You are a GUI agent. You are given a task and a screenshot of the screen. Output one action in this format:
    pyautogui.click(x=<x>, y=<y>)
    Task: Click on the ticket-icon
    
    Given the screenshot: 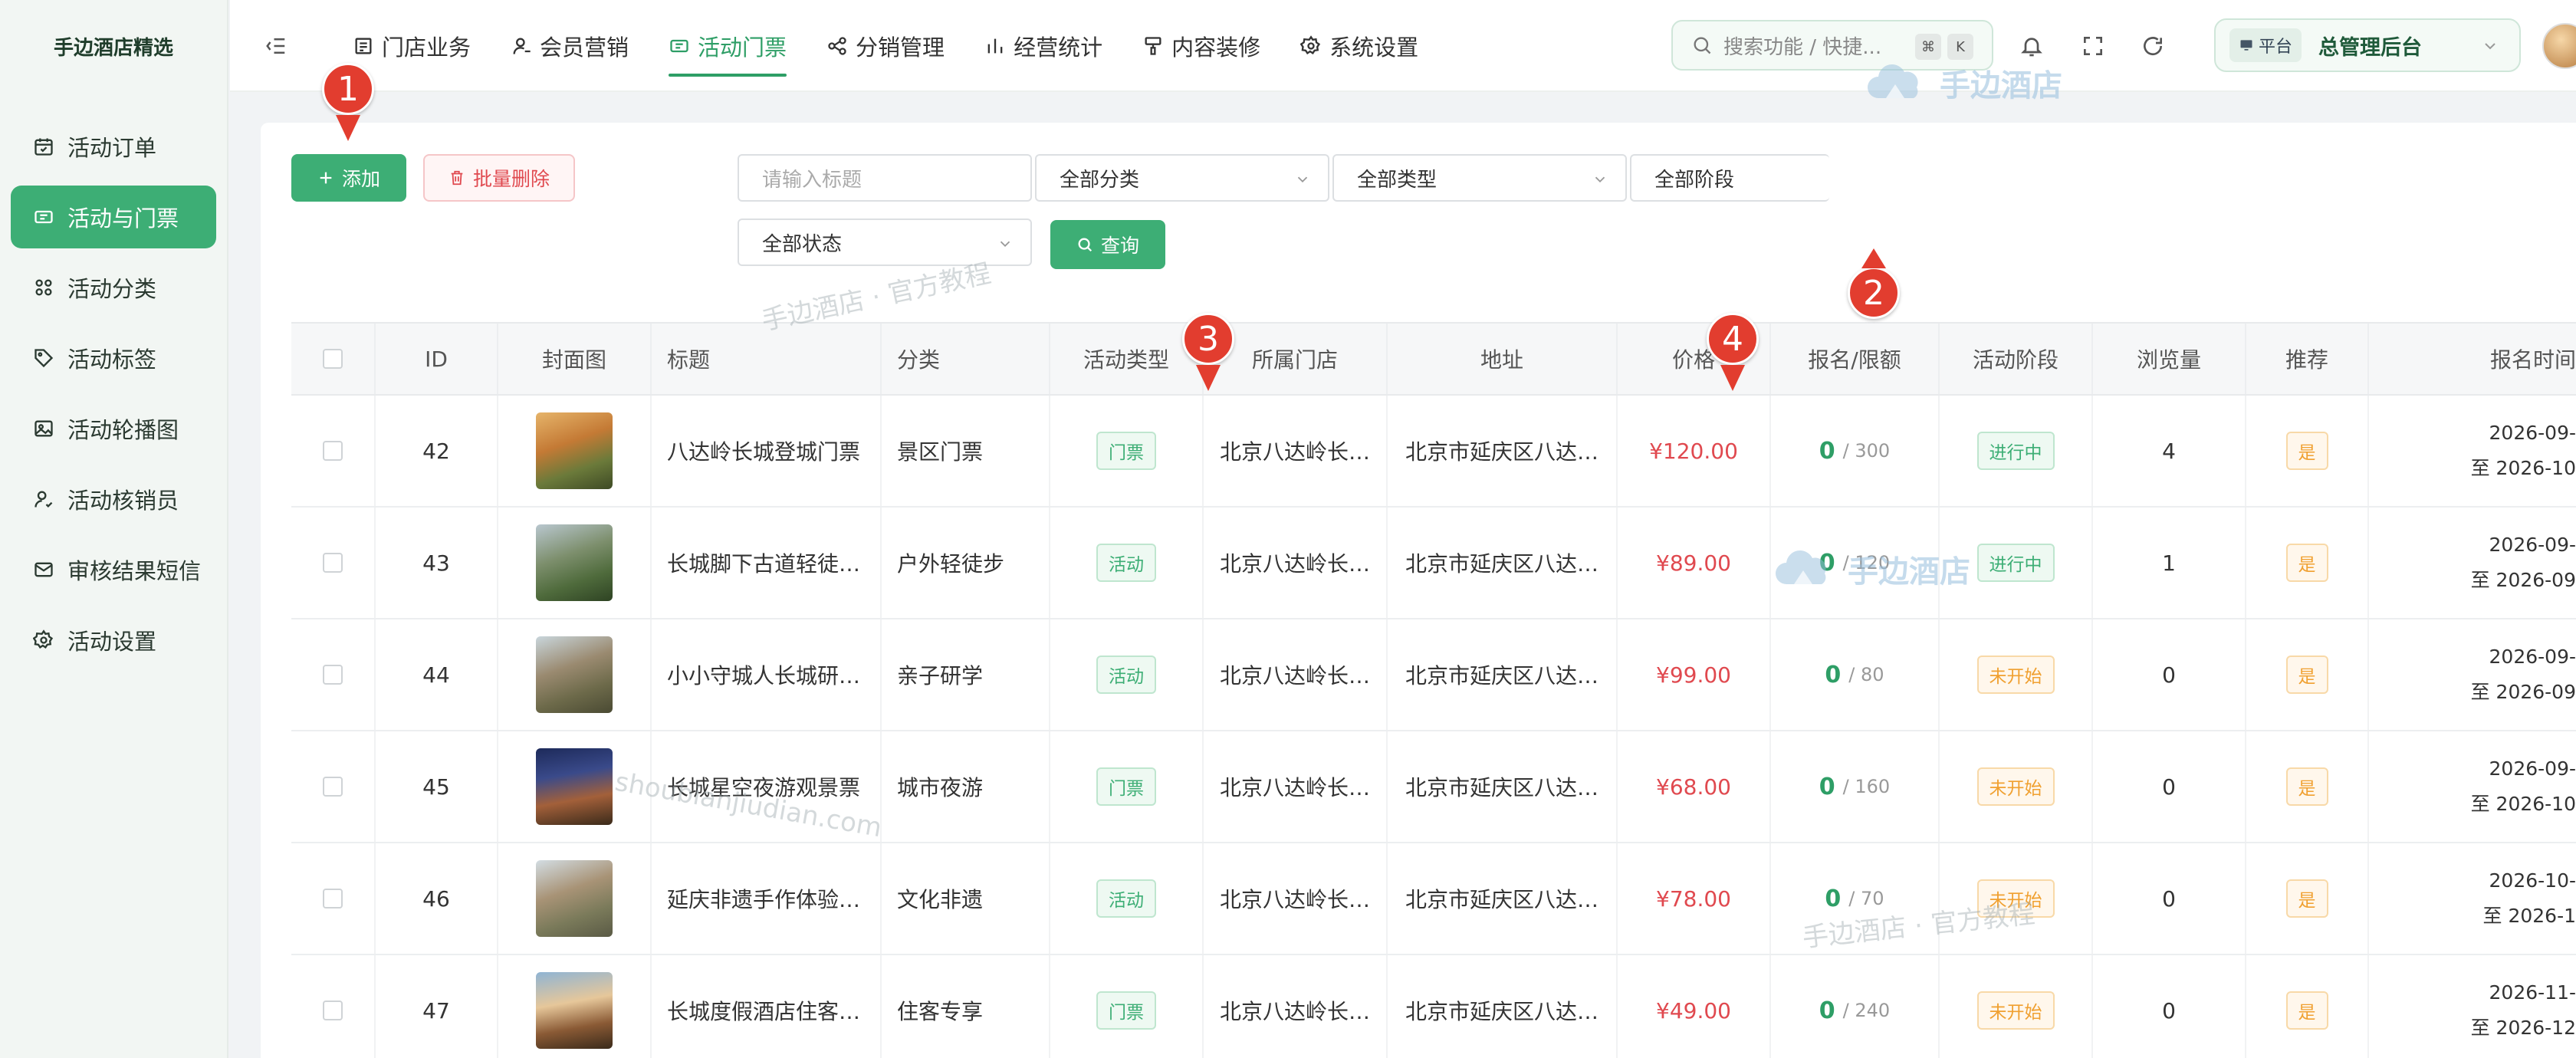 What is the action you would take?
    pyautogui.click(x=679, y=46)
    